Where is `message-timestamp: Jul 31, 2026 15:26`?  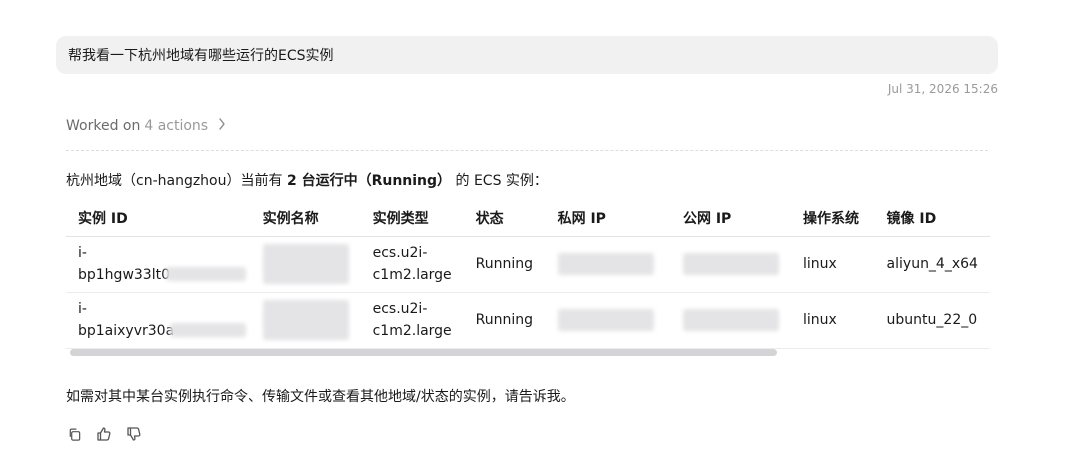 message-timestamp: Jul 31, 2026 15:26 is located at coordinates (942, 89).